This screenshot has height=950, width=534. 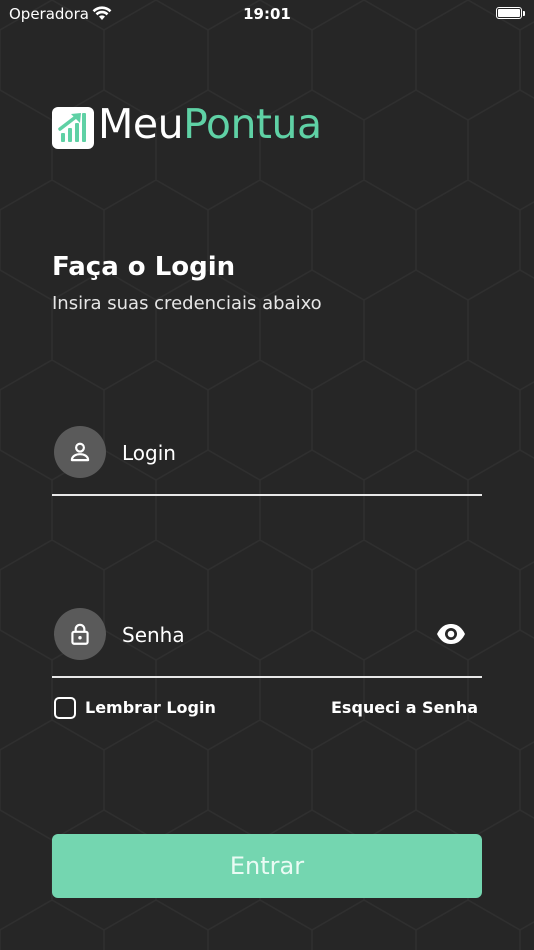 I want to click on login-button: Entrar, so click(x=267, y=866).